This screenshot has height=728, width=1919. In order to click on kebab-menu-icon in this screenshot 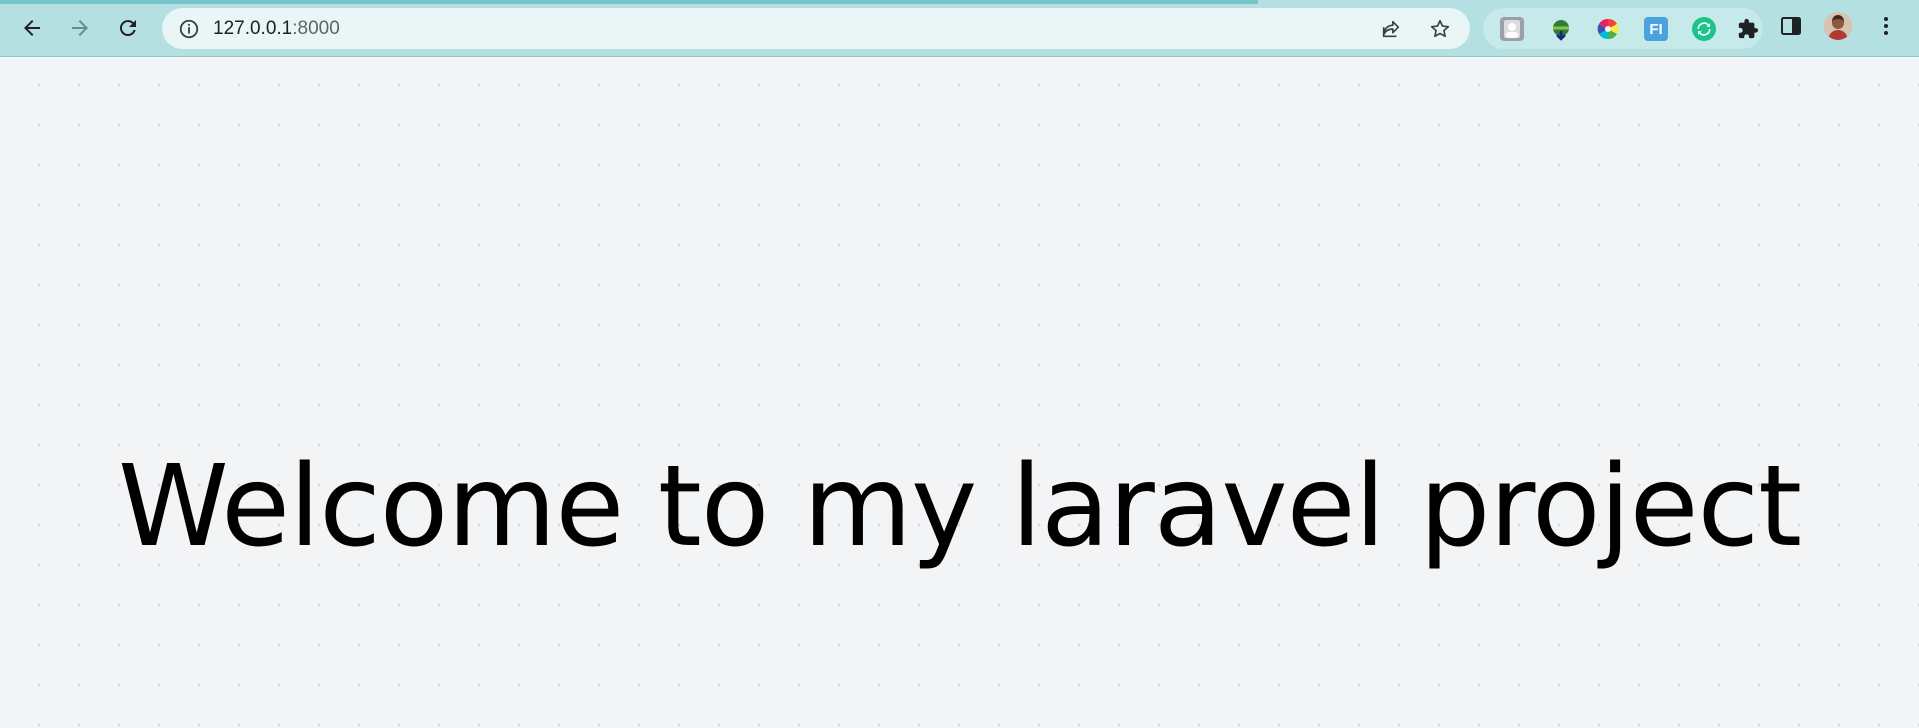, I will do `click(1886, 26)`.